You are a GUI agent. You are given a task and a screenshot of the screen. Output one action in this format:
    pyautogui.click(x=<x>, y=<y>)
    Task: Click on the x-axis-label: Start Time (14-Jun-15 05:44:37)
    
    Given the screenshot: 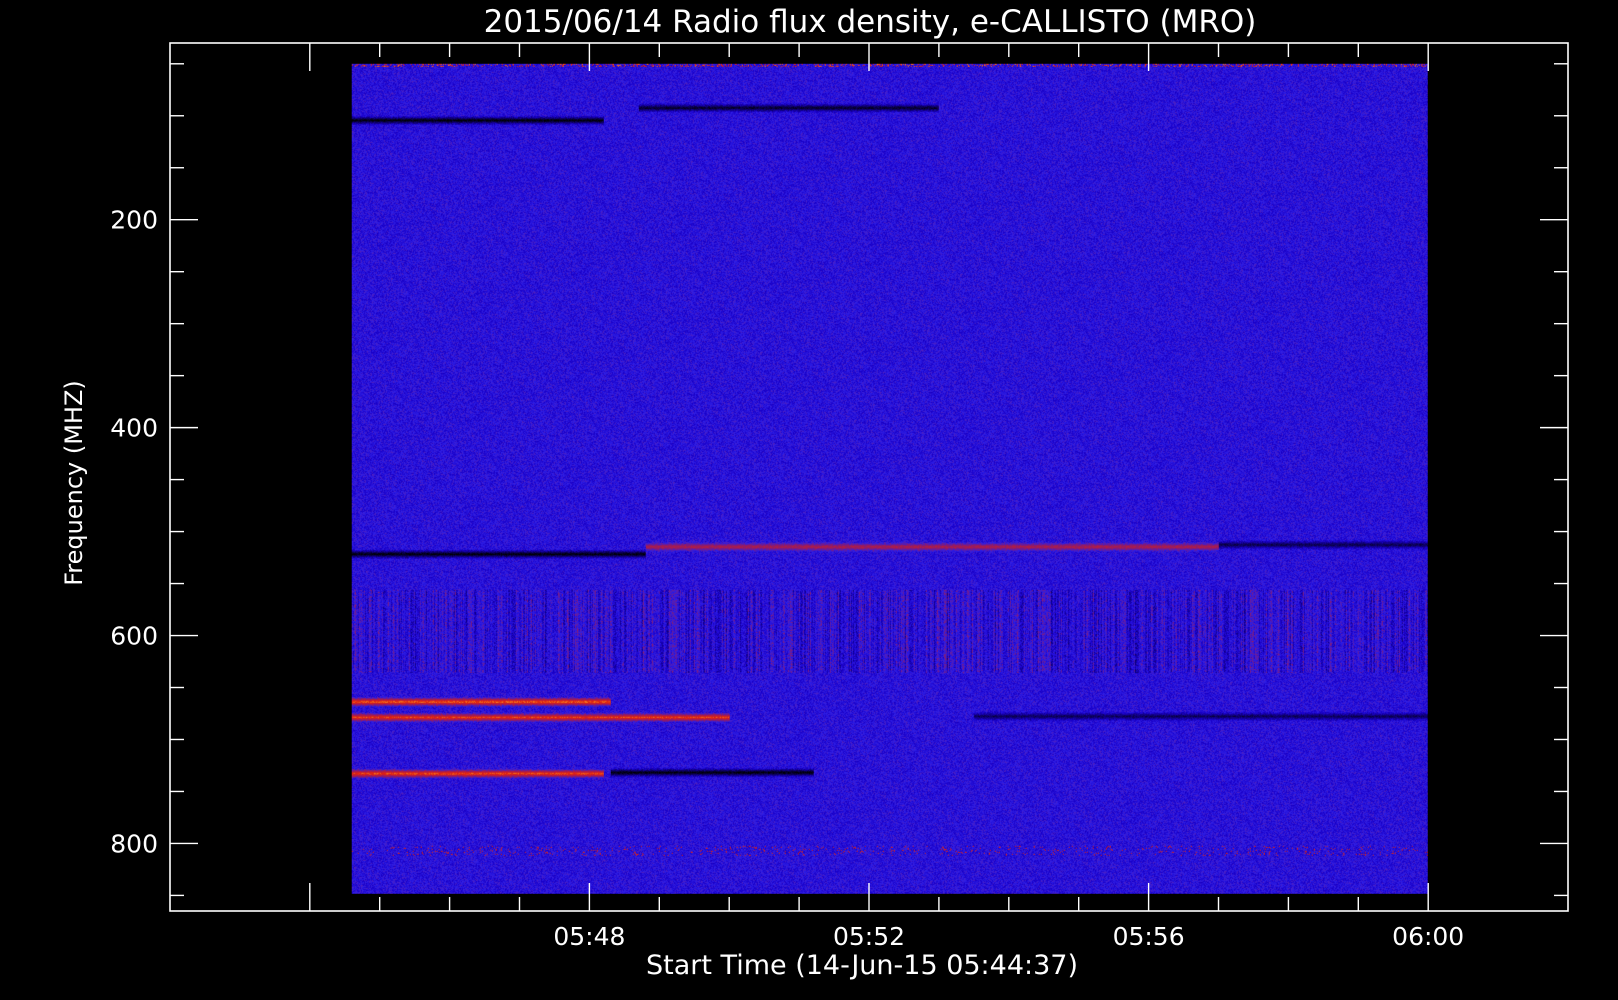 What is the action you would take?
    pyautogui.click(x=862, y=965)
    